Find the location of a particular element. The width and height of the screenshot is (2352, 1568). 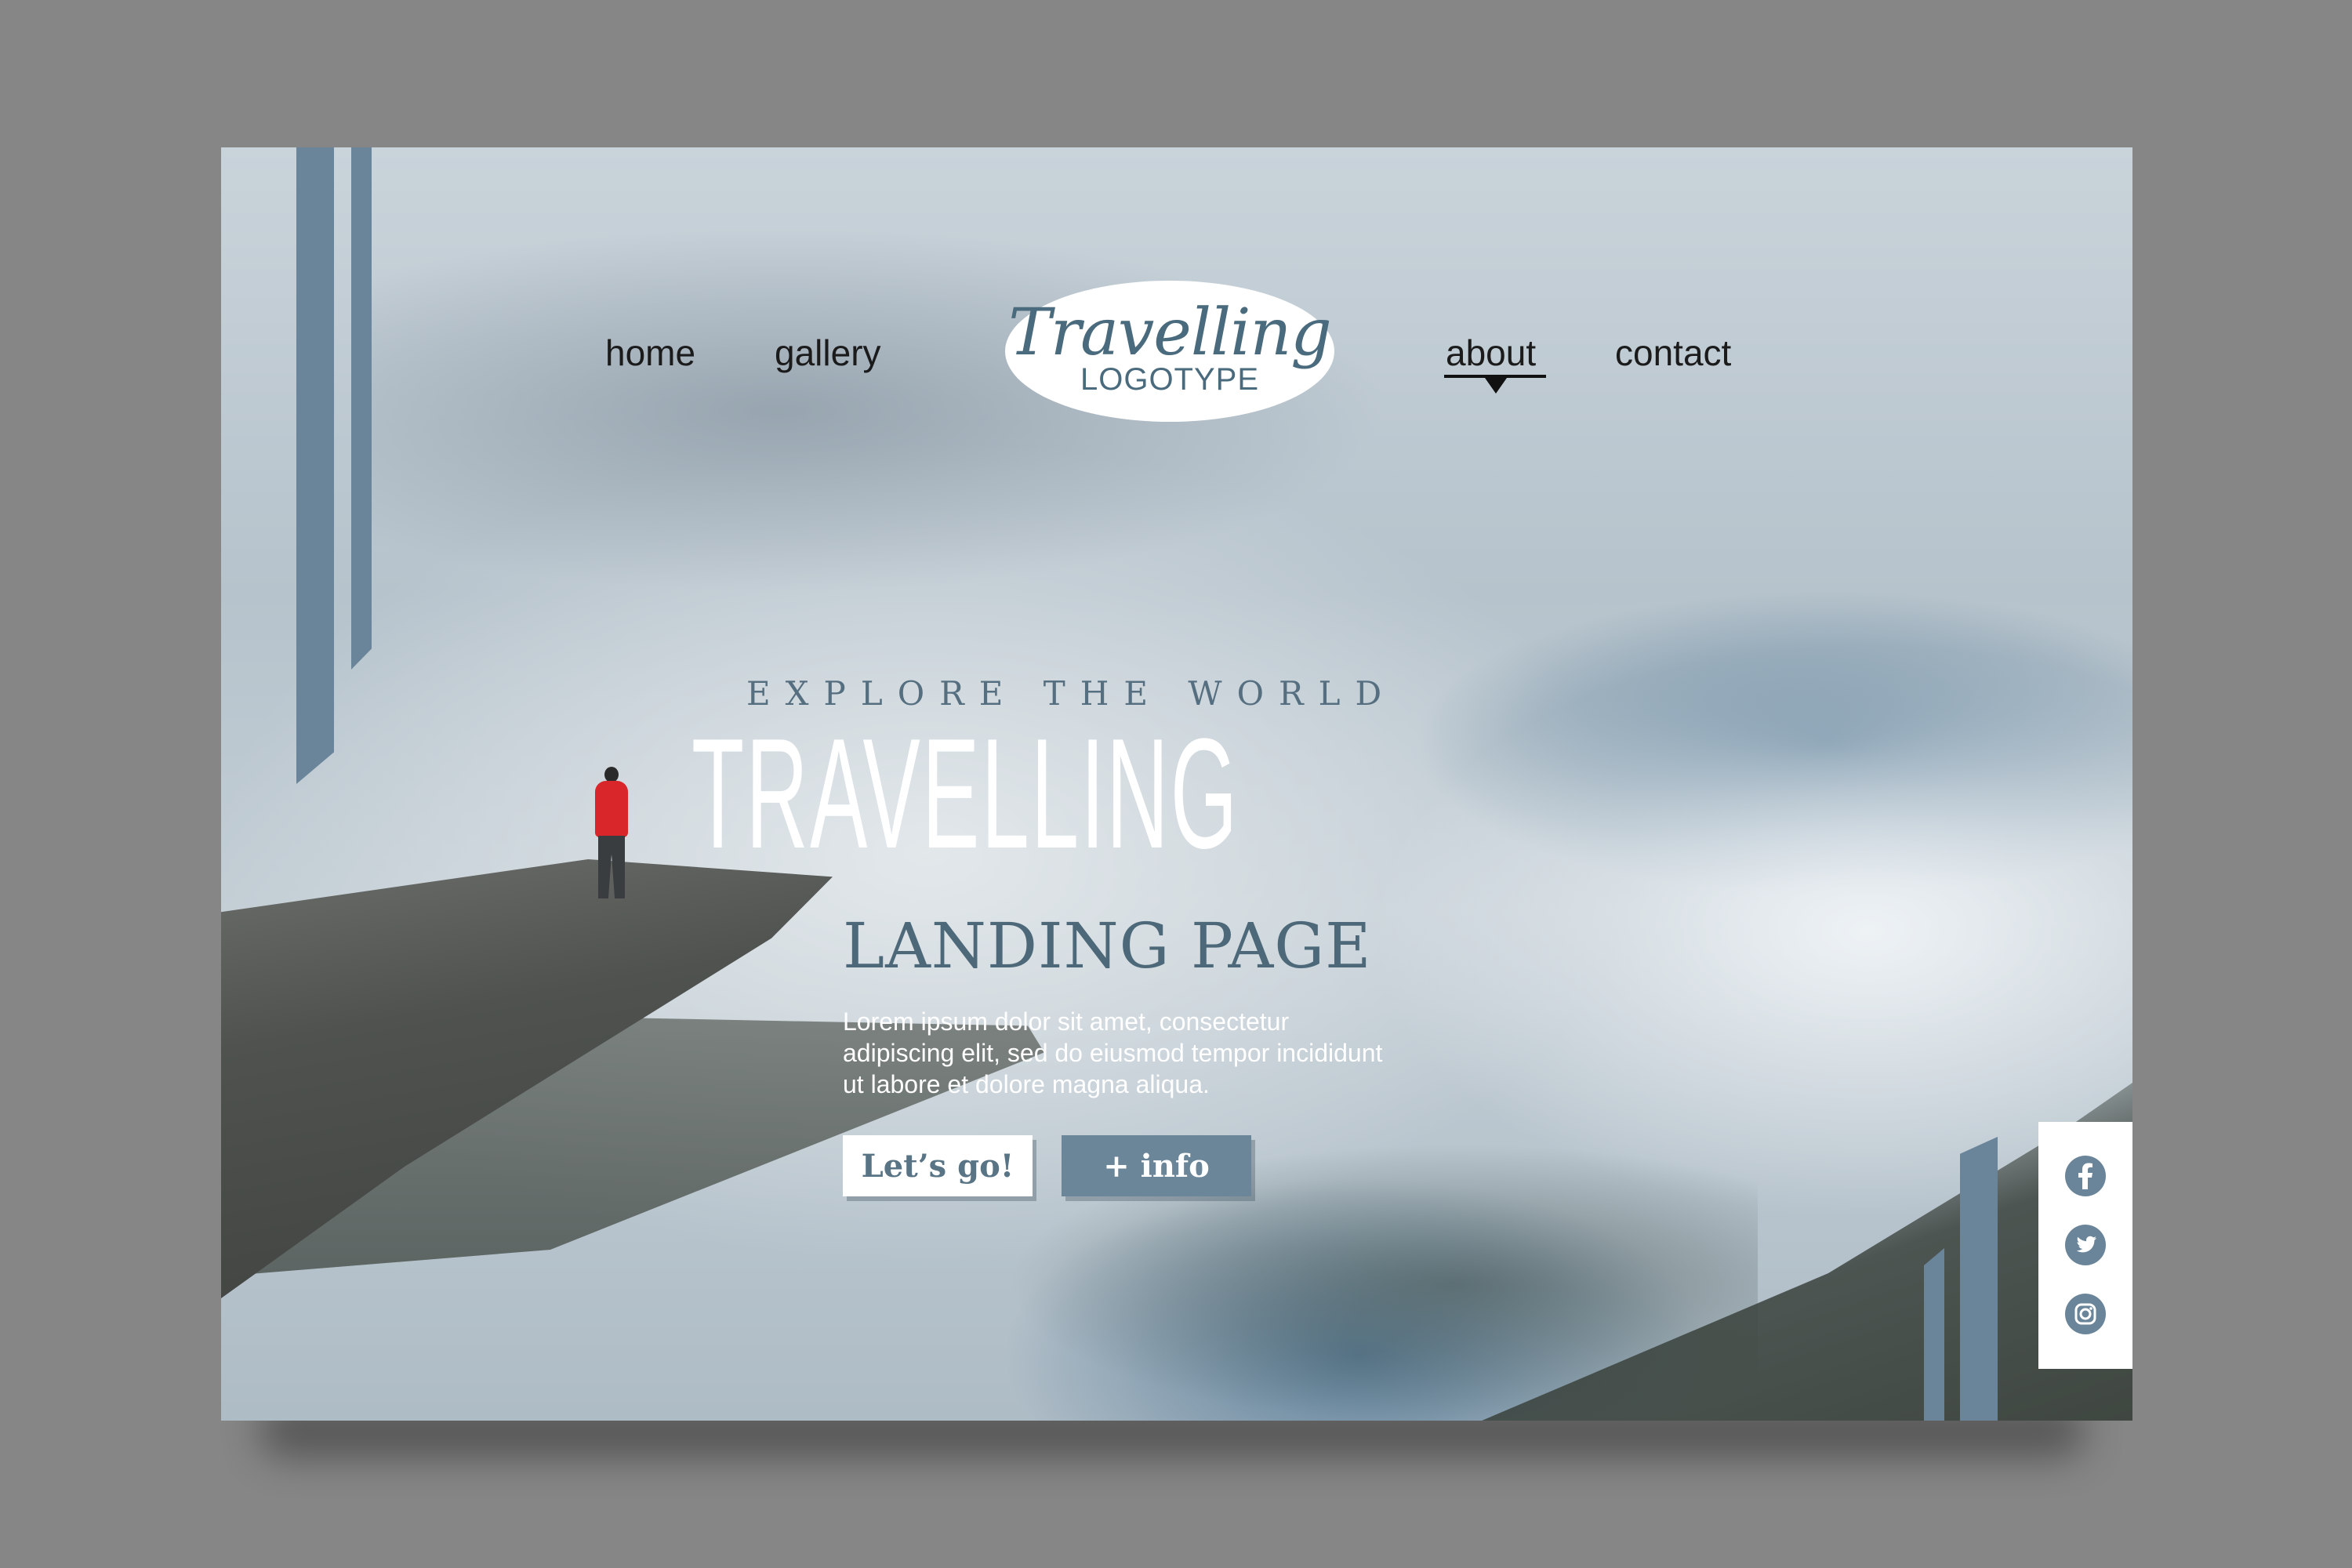

nav-home: home is located at coordinates (650, 353).